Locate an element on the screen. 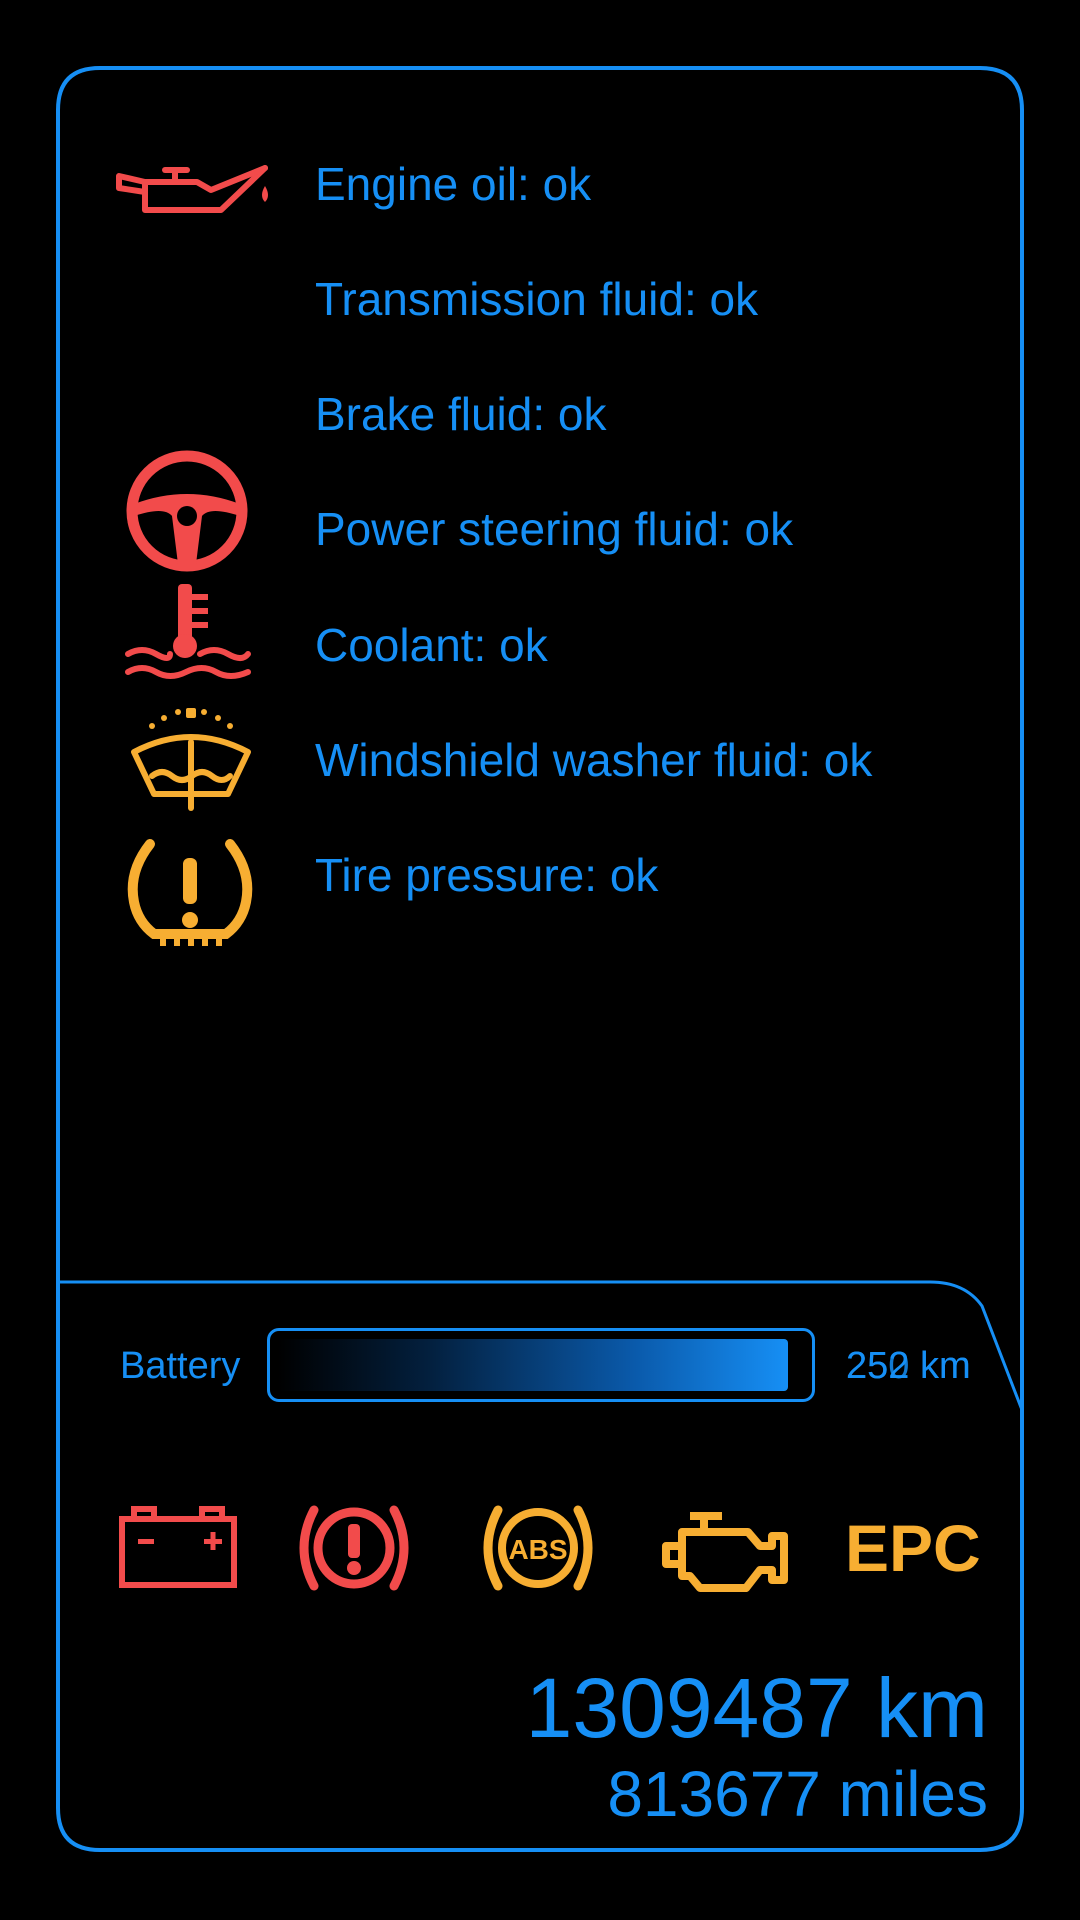  abs-icon: ABS is located at coordinates (538, 1548).